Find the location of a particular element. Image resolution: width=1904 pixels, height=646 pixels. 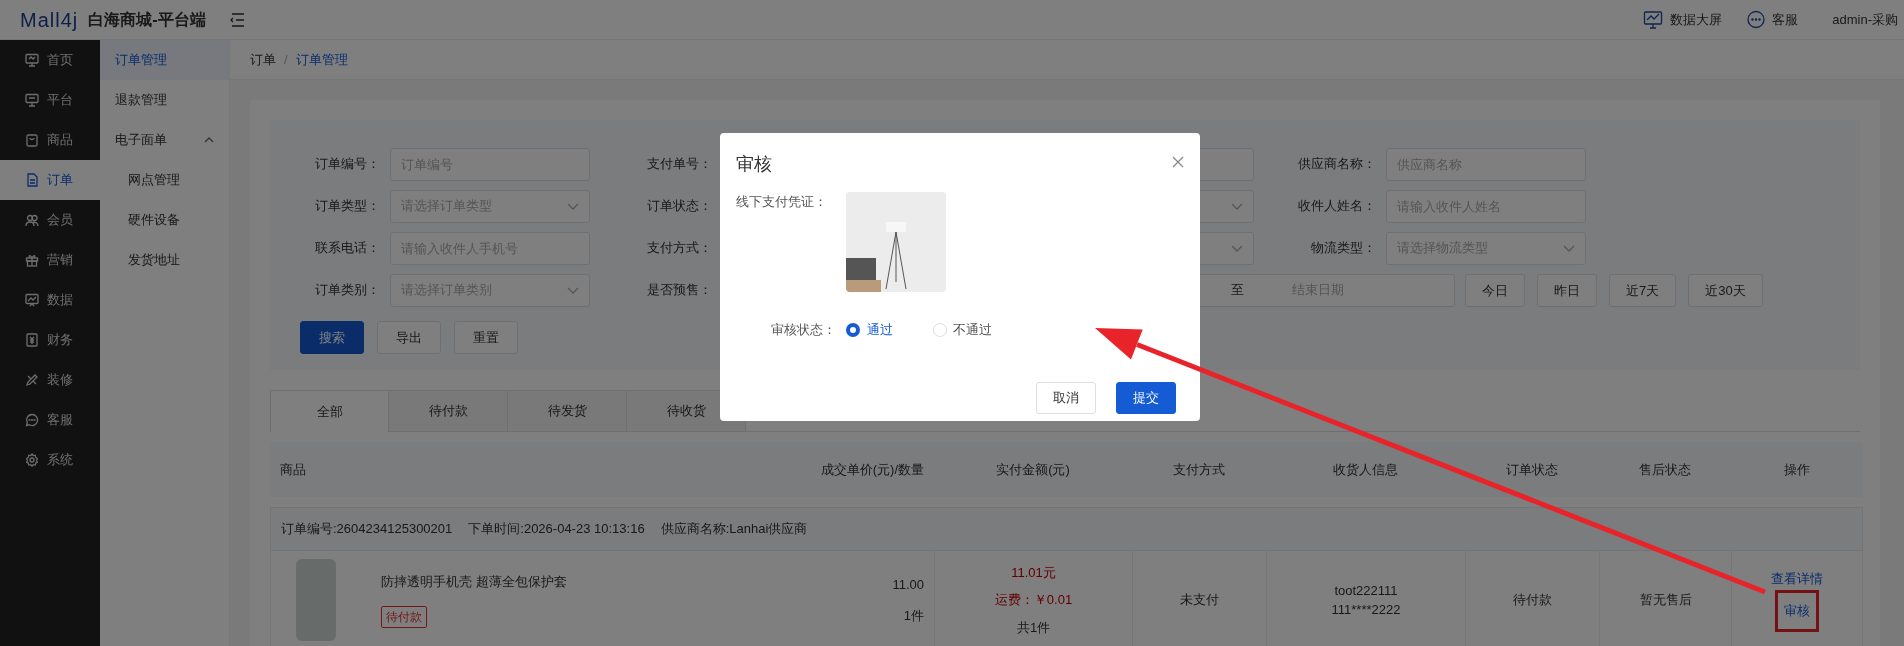

sidebar-item: 数据 is located at coordinates (50, 300).